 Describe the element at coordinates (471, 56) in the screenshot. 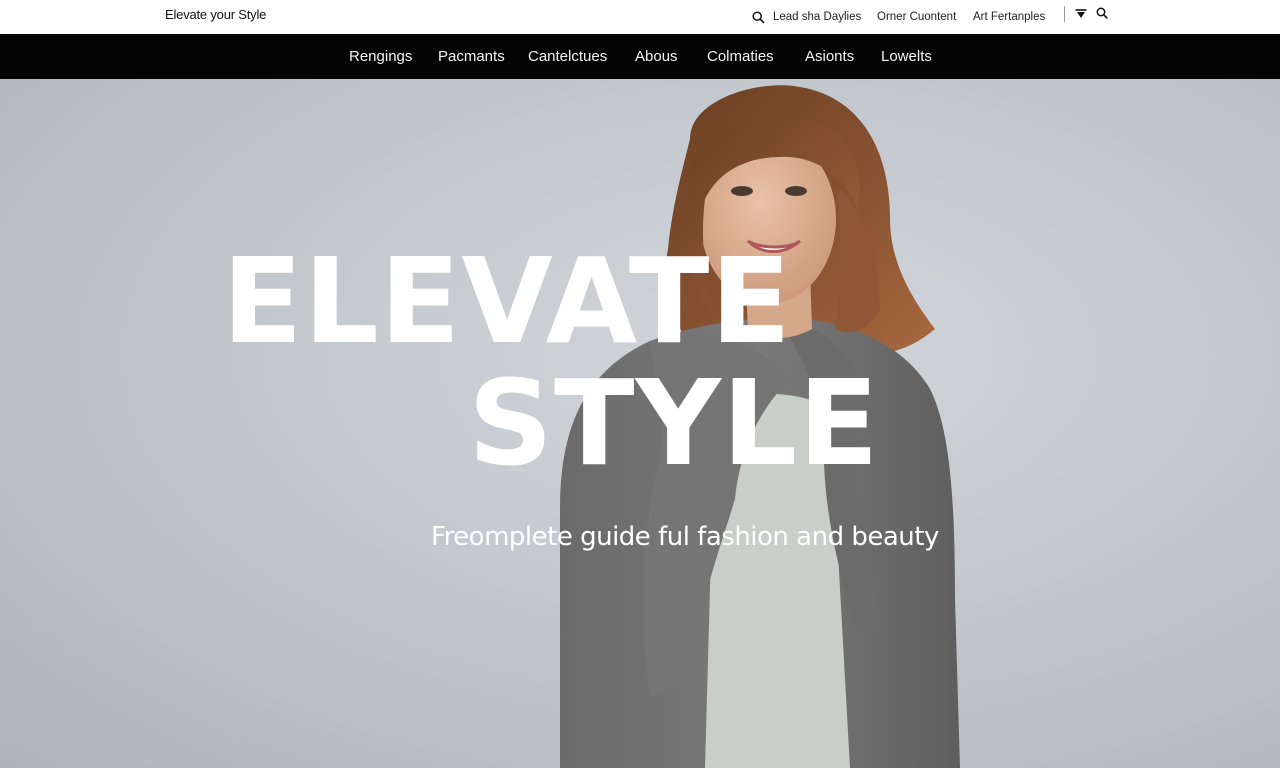

I see `nav-item-pacmants: Pacmants` at that location.